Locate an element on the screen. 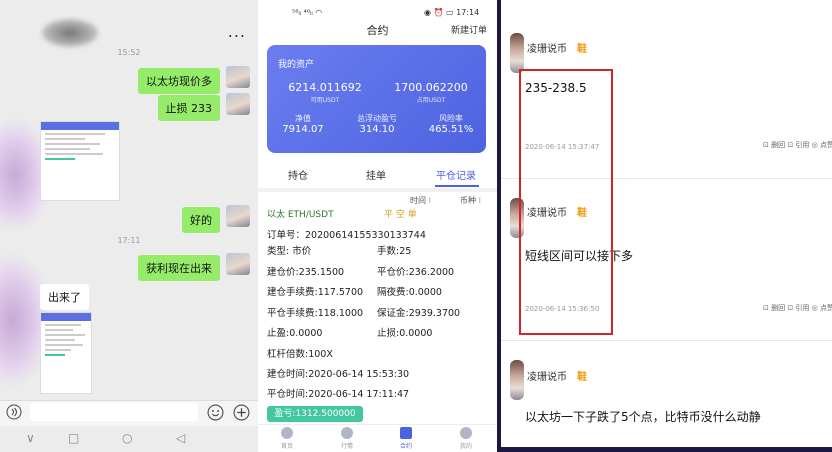  take-profit: 止盈:0.0000 is located at coordinates (295, 333).